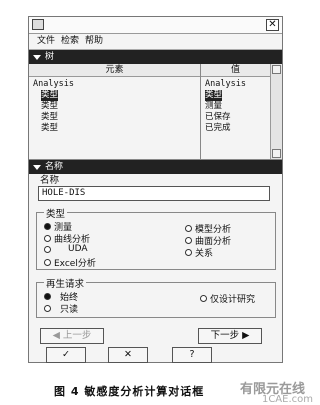 Image resolution: width=320 pixels, height=405 pixels. Describe the element at coordinates (235, 84) in the screenshot. I see `value-row: Analysis` at that location.